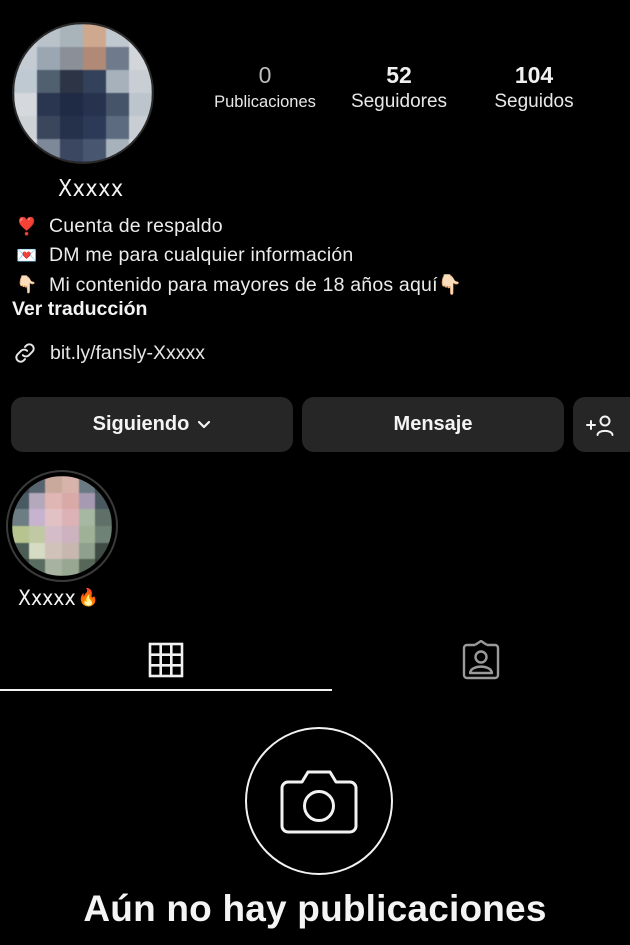 This screenshot has height=945, width=630. I want to click on highlight-label: Xxxxx 🔥, so click(58, 598).